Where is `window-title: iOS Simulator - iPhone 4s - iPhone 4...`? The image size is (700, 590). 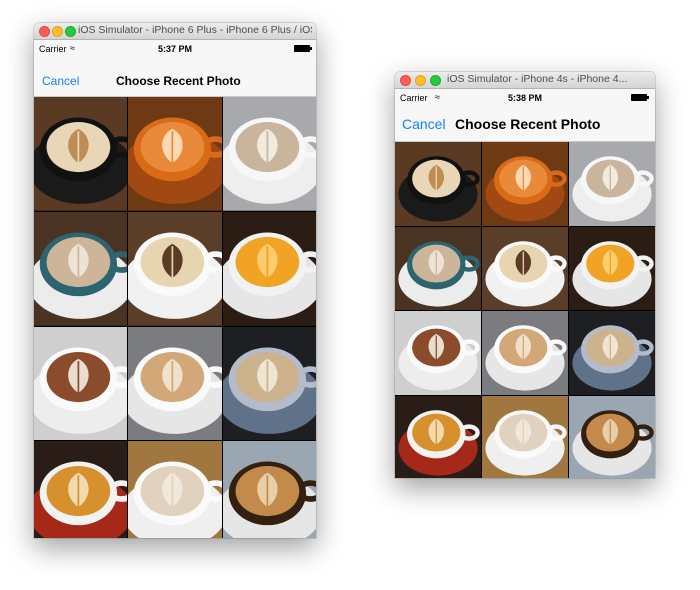 window-title: iOS Simulator - iPhone 4s - iPhone 4... is located at coordinates (537, 79).